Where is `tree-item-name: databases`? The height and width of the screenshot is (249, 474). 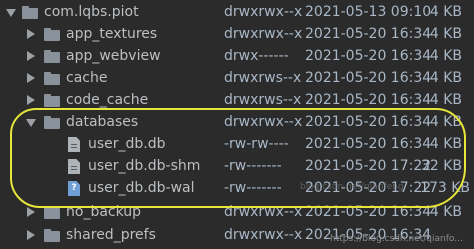
tree-item-name: databases is located at coordinates (102, 122).